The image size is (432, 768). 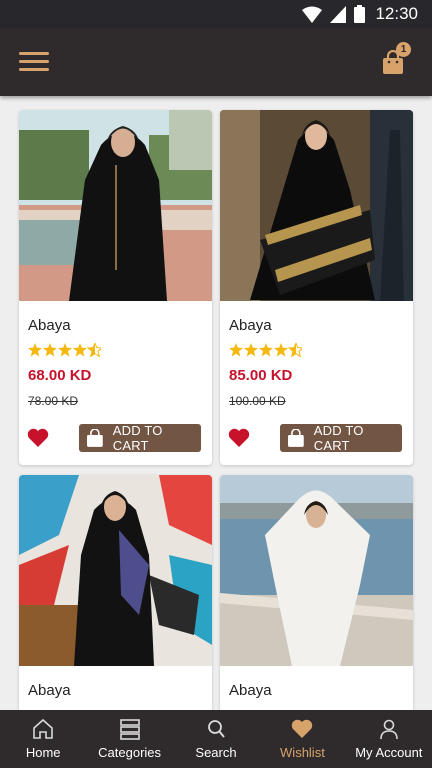 What do you see at coordinates (302, 728) in the screenshot?
I see `heart-icon` at bounding box center [302, 728].